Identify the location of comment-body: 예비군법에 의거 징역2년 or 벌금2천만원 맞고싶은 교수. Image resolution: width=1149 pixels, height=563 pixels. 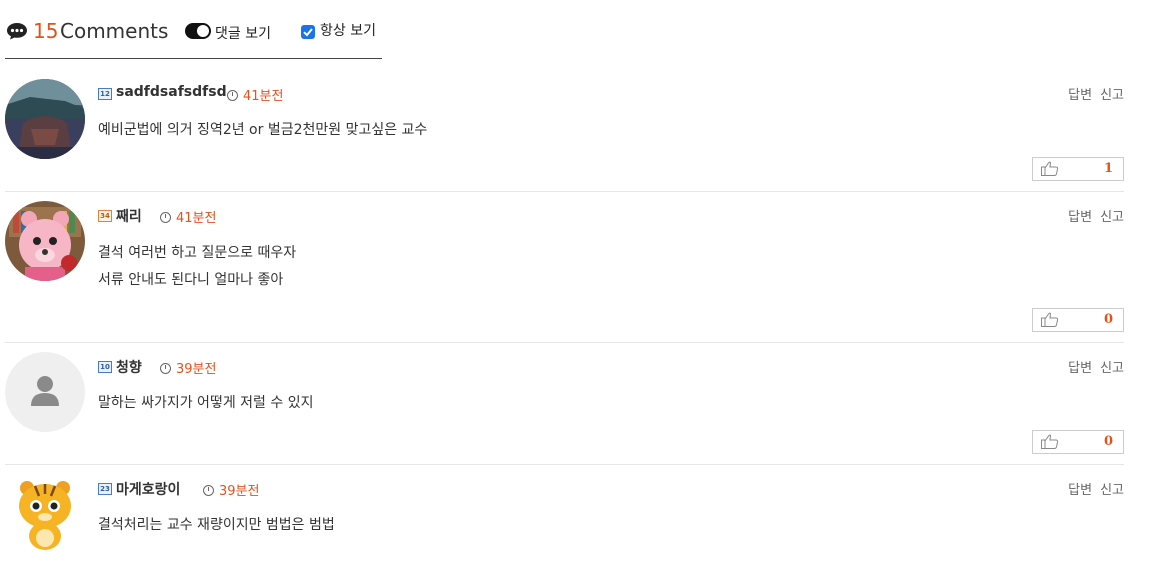
(262, 130).